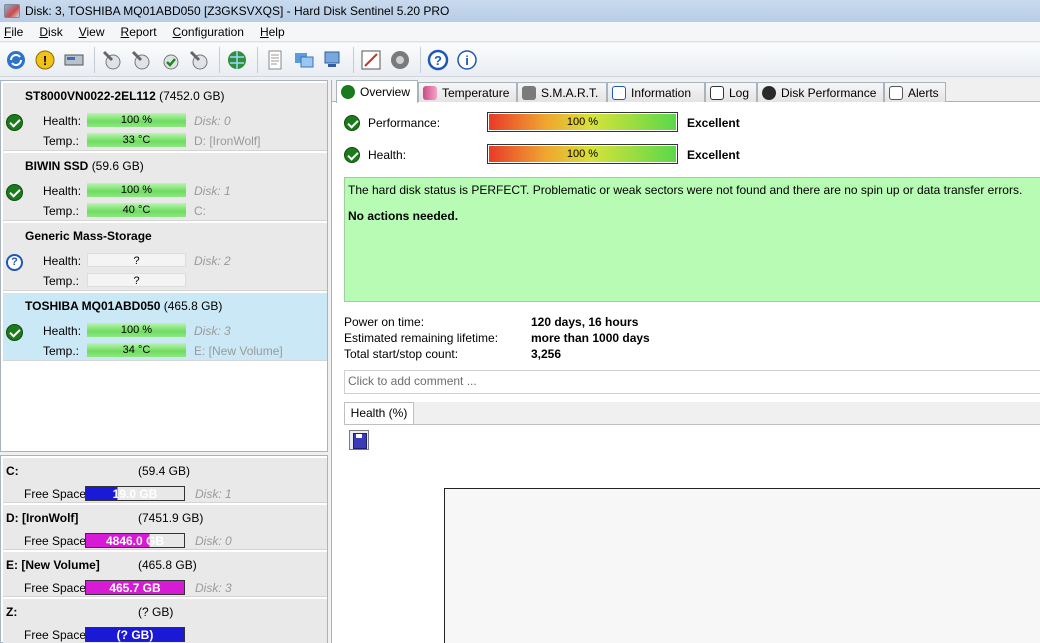 Image resolution: width=1040 pixels, height=643 pixels. I want to click on save-icon, so click(359, 440).